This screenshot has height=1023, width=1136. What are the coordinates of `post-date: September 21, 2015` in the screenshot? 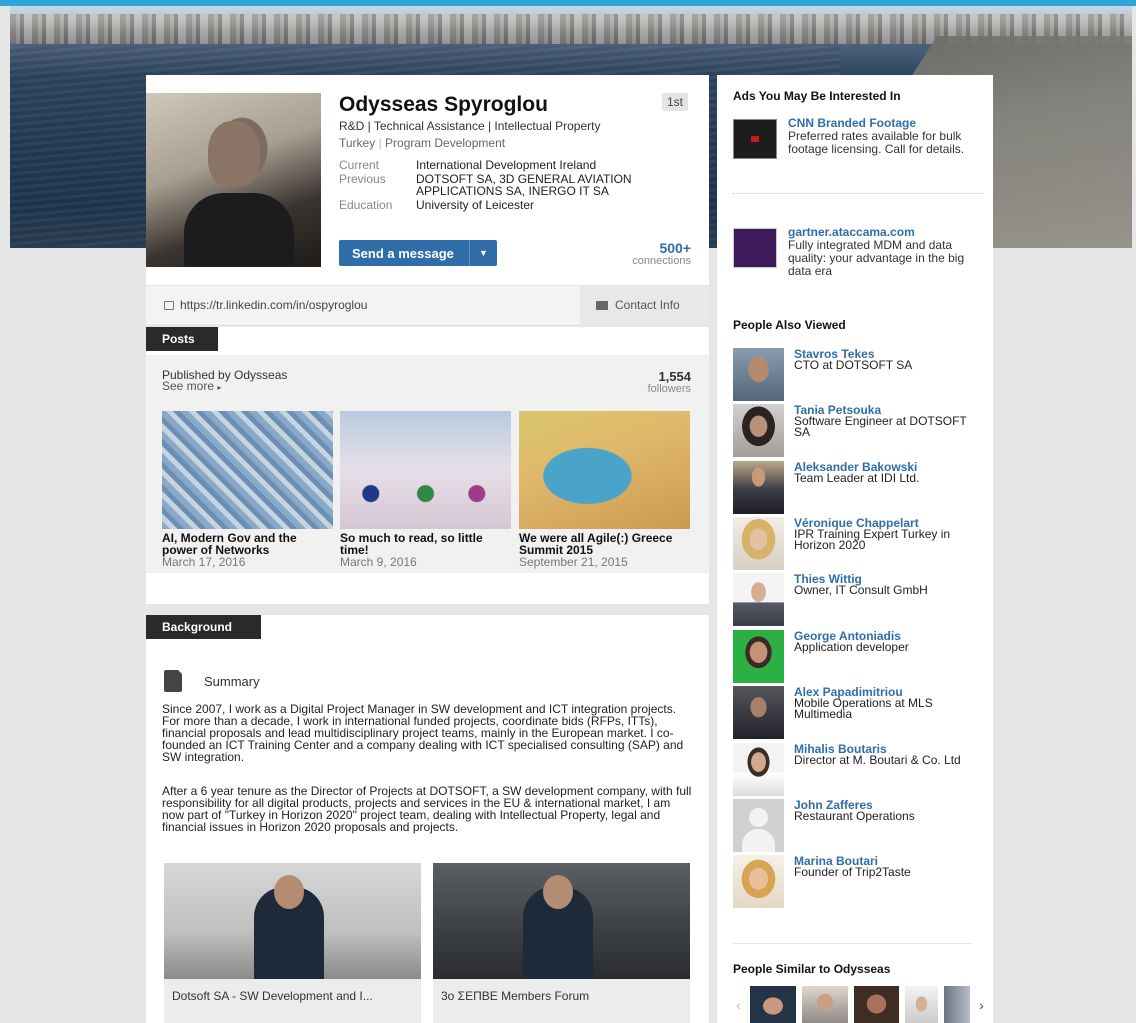 It's located at (573, 562).